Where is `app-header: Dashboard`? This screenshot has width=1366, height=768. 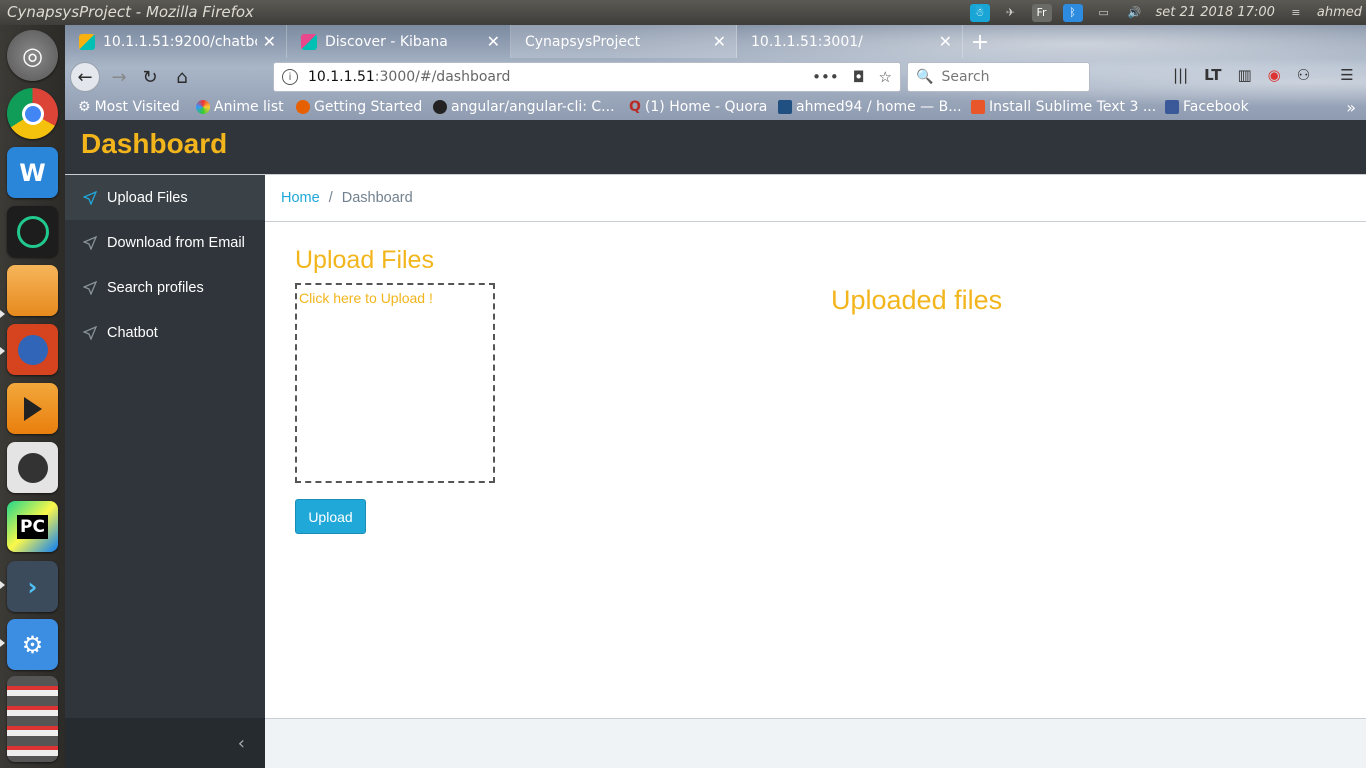
app-header: Dashboard is located at coordinates (715, 147).